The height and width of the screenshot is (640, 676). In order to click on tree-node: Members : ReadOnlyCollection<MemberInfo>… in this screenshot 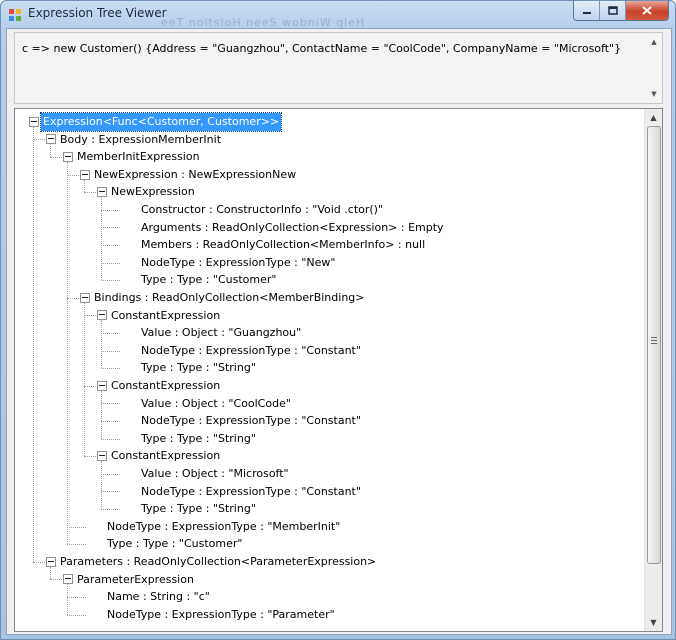, I will do `click(283, 245)`.